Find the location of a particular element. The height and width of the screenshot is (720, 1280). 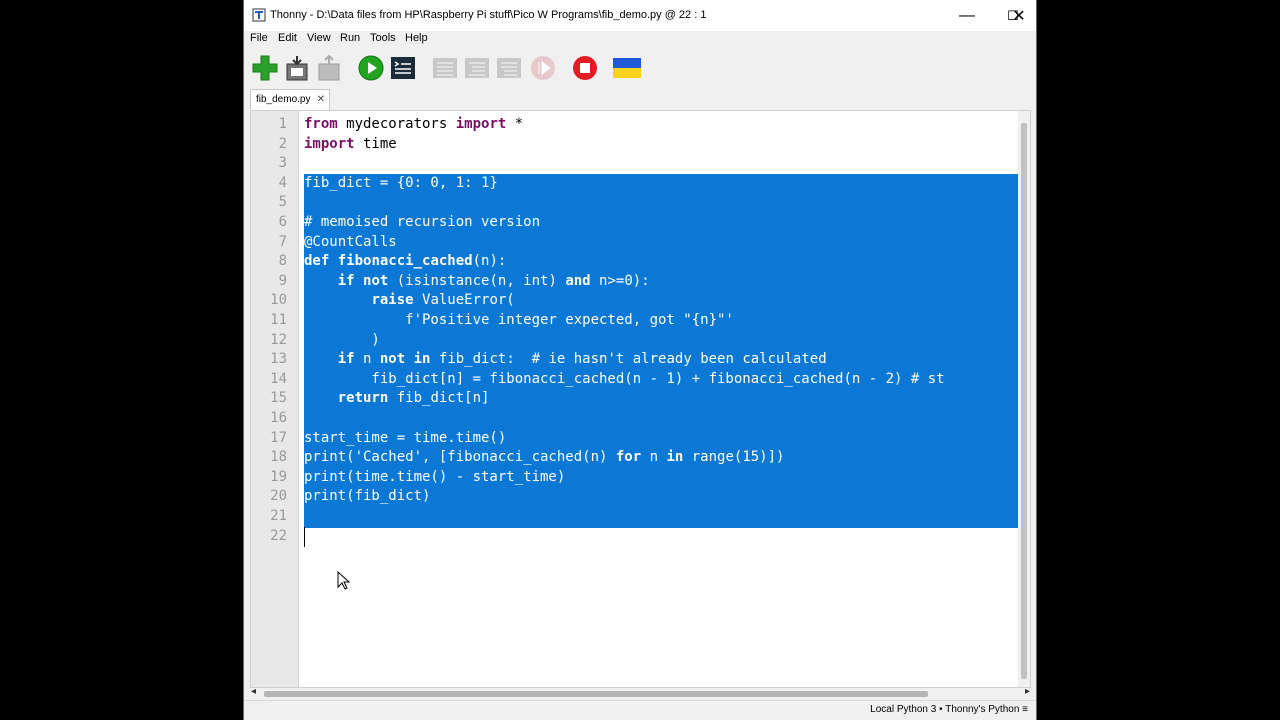

interpreter-status: Local Python 3 • Thonny's Python ≡ is located at coordinates (949, 709).